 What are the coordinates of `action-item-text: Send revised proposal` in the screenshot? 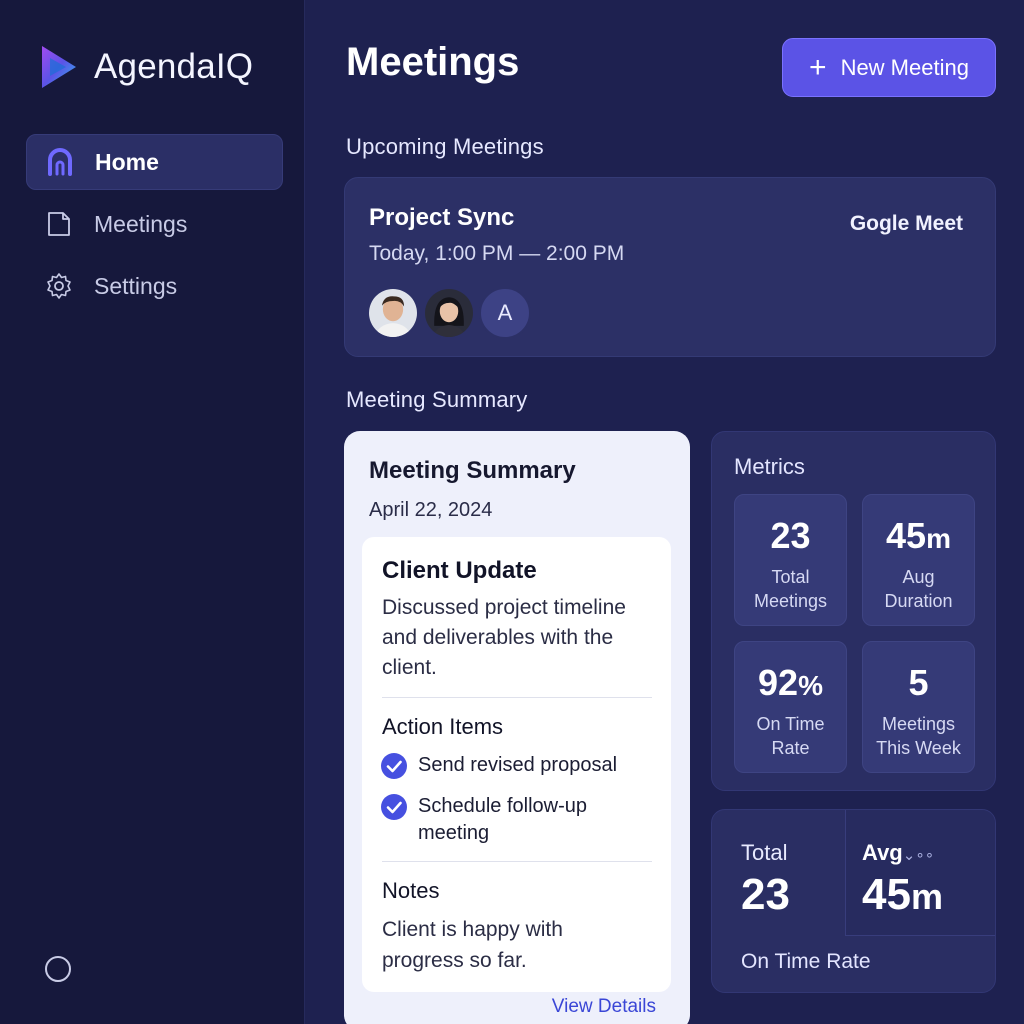 It's located at (518, 765).